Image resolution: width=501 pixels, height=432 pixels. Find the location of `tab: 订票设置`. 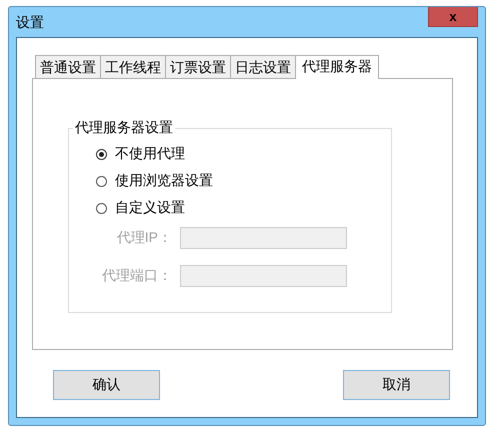

tab: 订票设置 is located at coordinates (198, 66).